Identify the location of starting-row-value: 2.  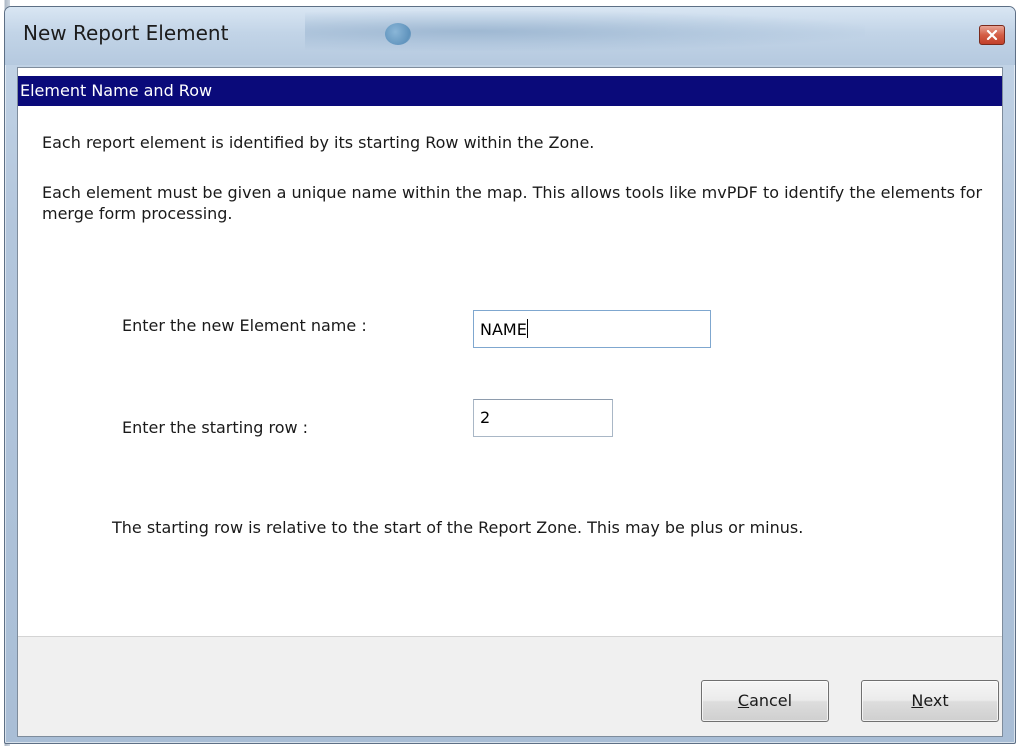
(485, 417).